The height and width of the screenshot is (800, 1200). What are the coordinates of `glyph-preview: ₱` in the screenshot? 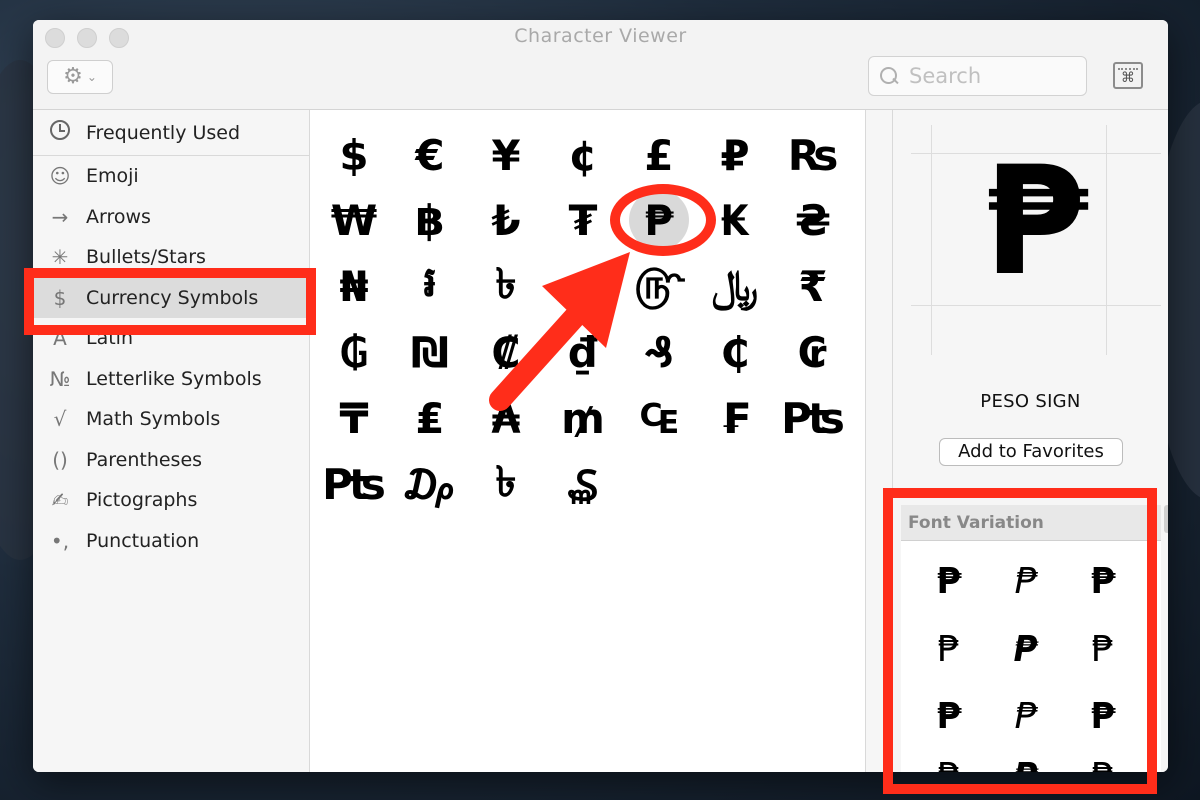 It's located at (1036, 240).